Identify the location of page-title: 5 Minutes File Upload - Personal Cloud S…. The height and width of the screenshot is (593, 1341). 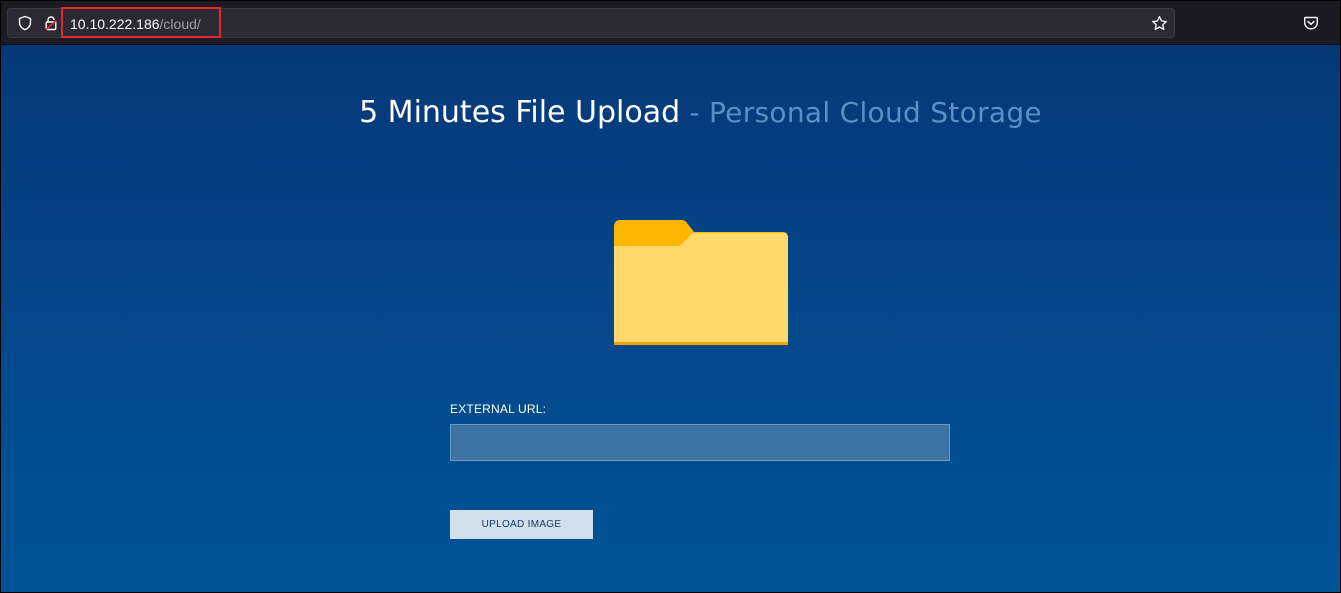
(671, 112).